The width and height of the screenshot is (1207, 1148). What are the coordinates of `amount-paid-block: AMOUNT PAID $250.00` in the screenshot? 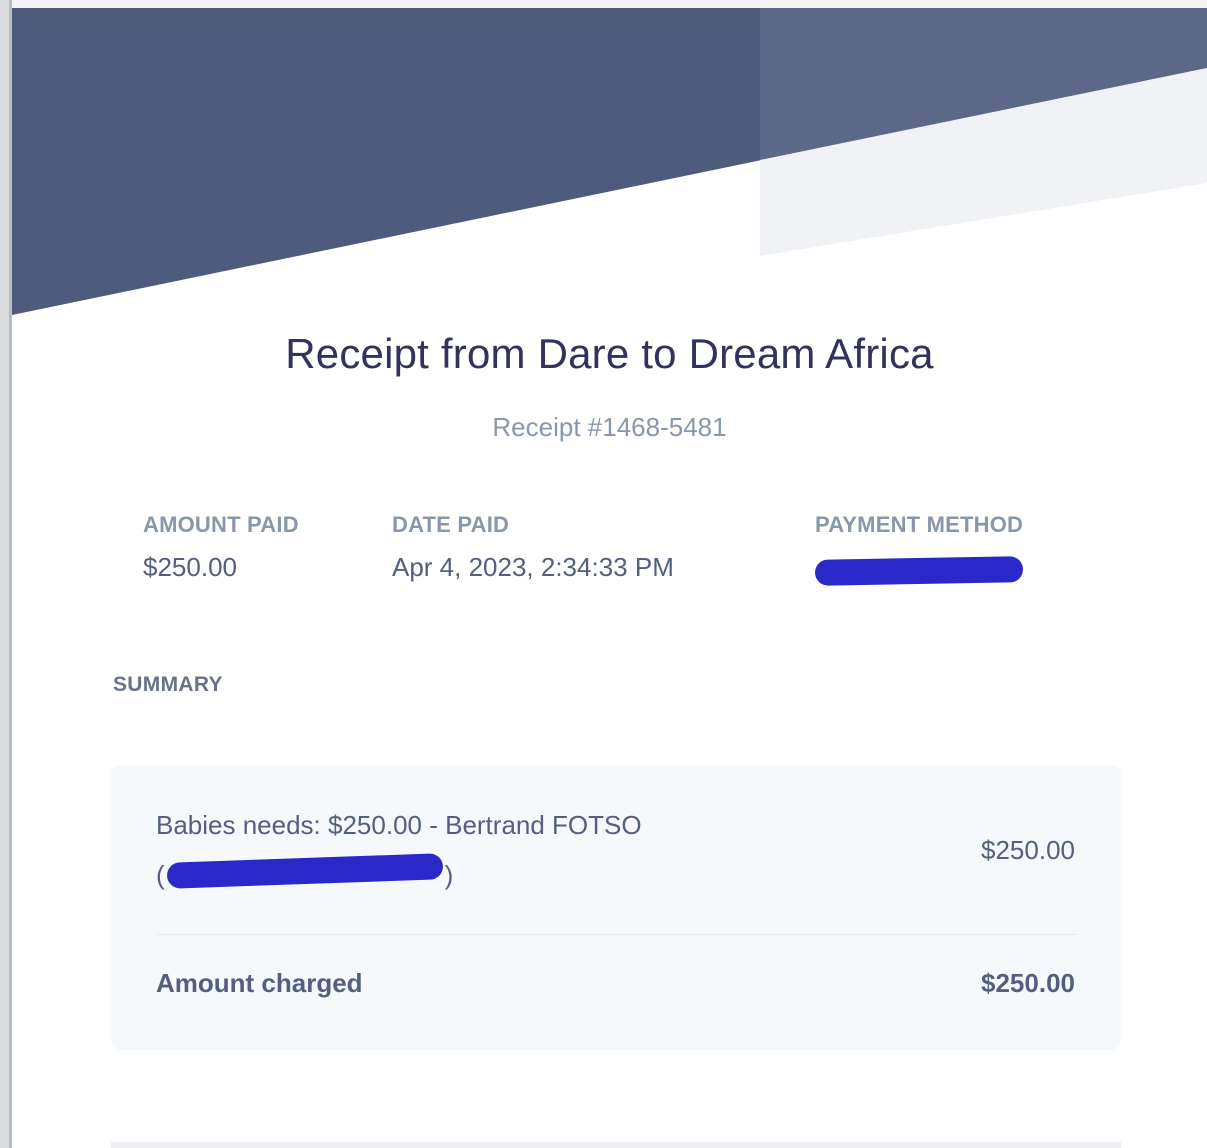 It's located at (221, 547).